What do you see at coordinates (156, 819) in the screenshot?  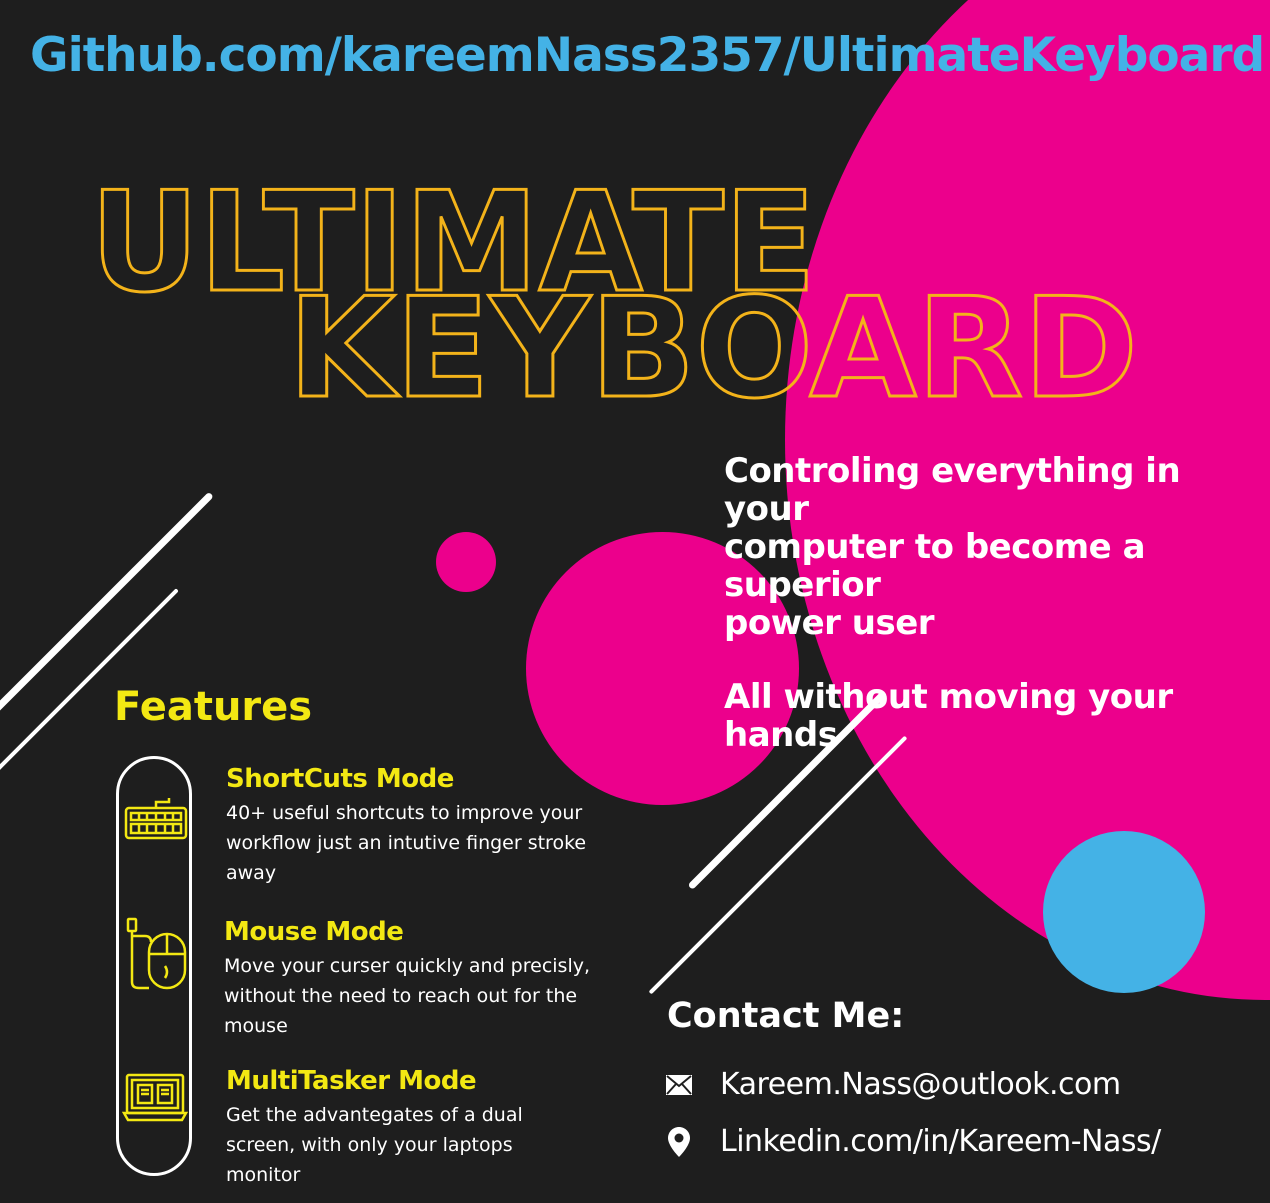 I see `keyboard-icon` at bounding box center [156, 819].